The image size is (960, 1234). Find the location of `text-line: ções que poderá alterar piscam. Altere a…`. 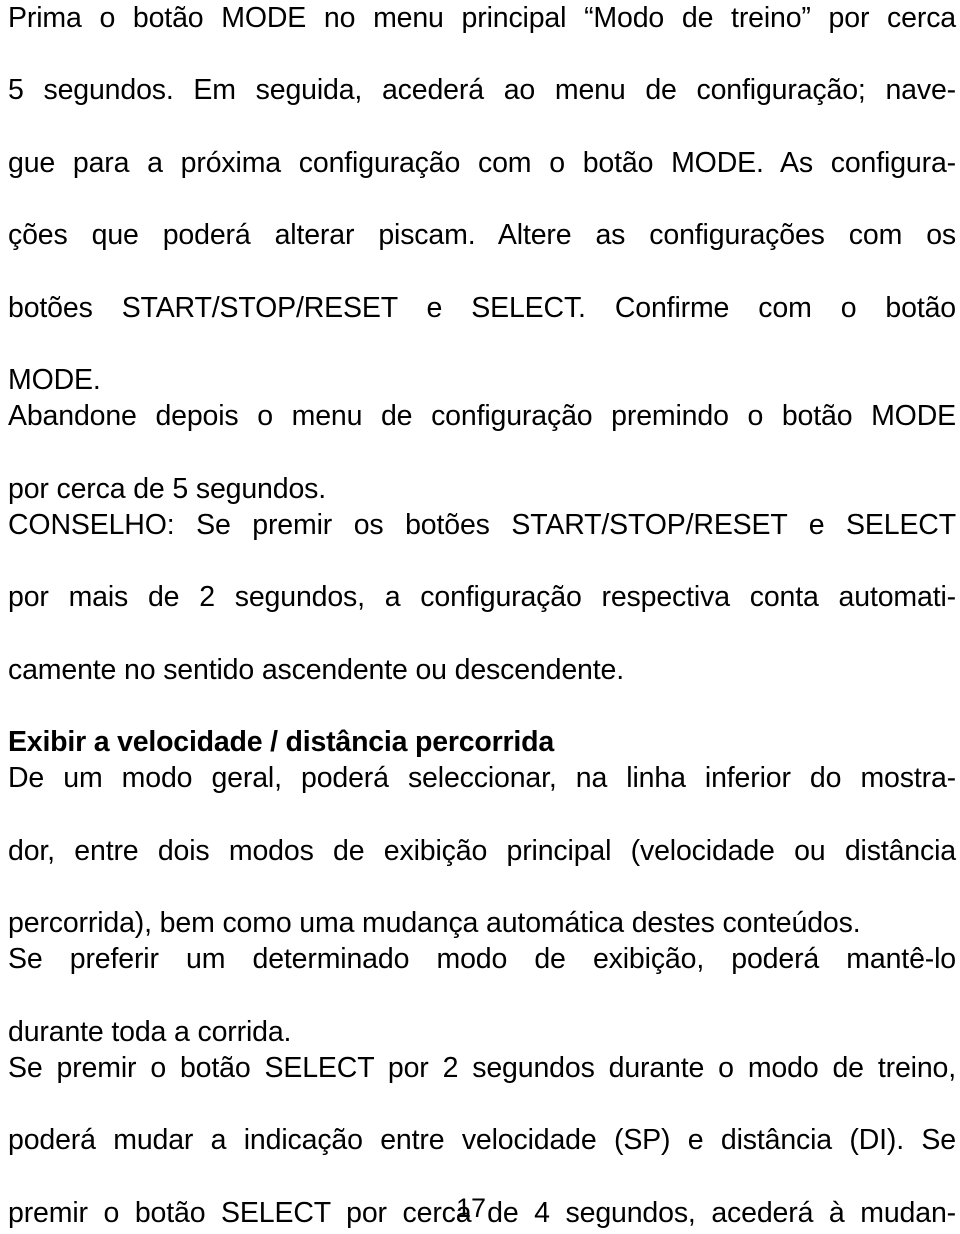

text-line: ções que poderá alterar piscam. Altere a… is located at coordinates (482, 235).